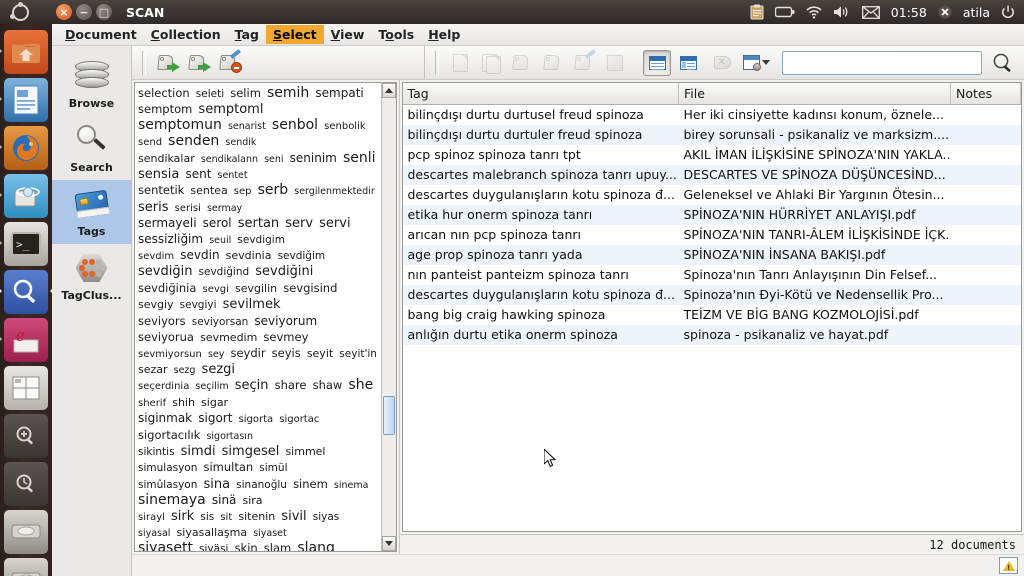  What do you see at coordinates (316, 545) in the screenshot?
I see `tag-cloud-tag: slang` at bounding box center [316, 545].